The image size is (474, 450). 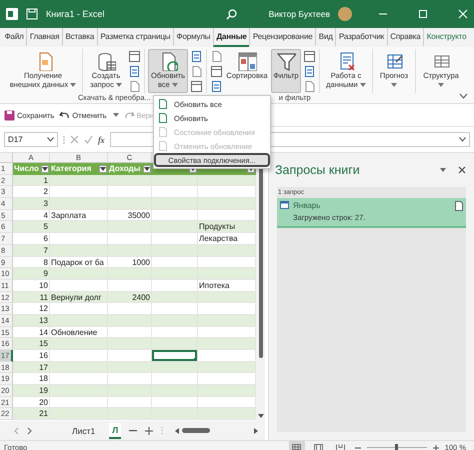 What do you see at coordinates (79, 298) in the screenshot?
I see `table-cell: Вернули долг` at bounding box center [79, 298].